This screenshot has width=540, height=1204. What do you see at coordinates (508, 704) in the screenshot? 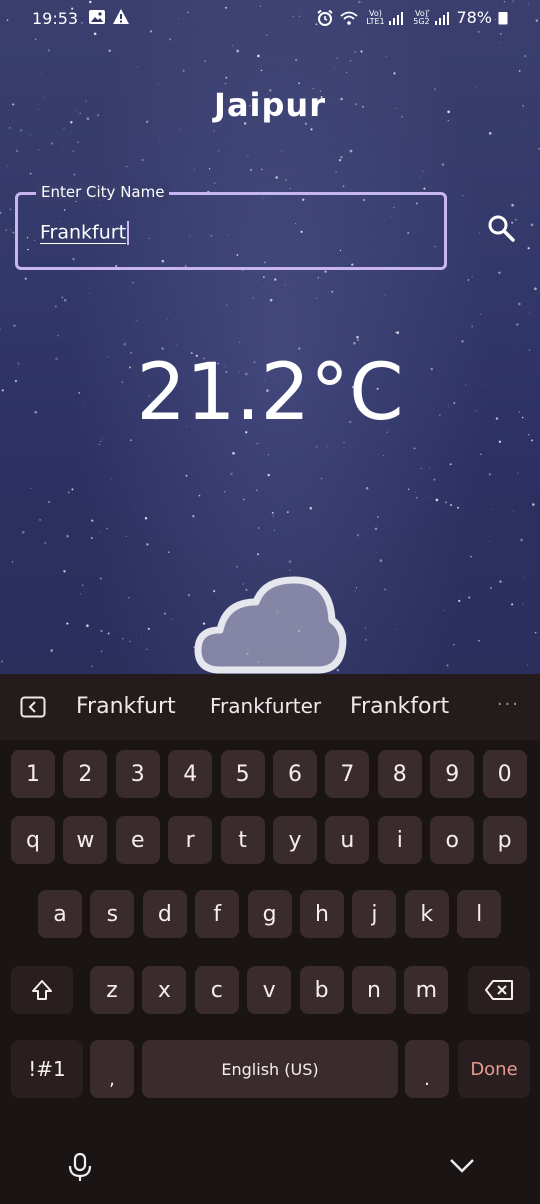
I see `more-suggestions-button: ···` at bounding box center [508, 704].